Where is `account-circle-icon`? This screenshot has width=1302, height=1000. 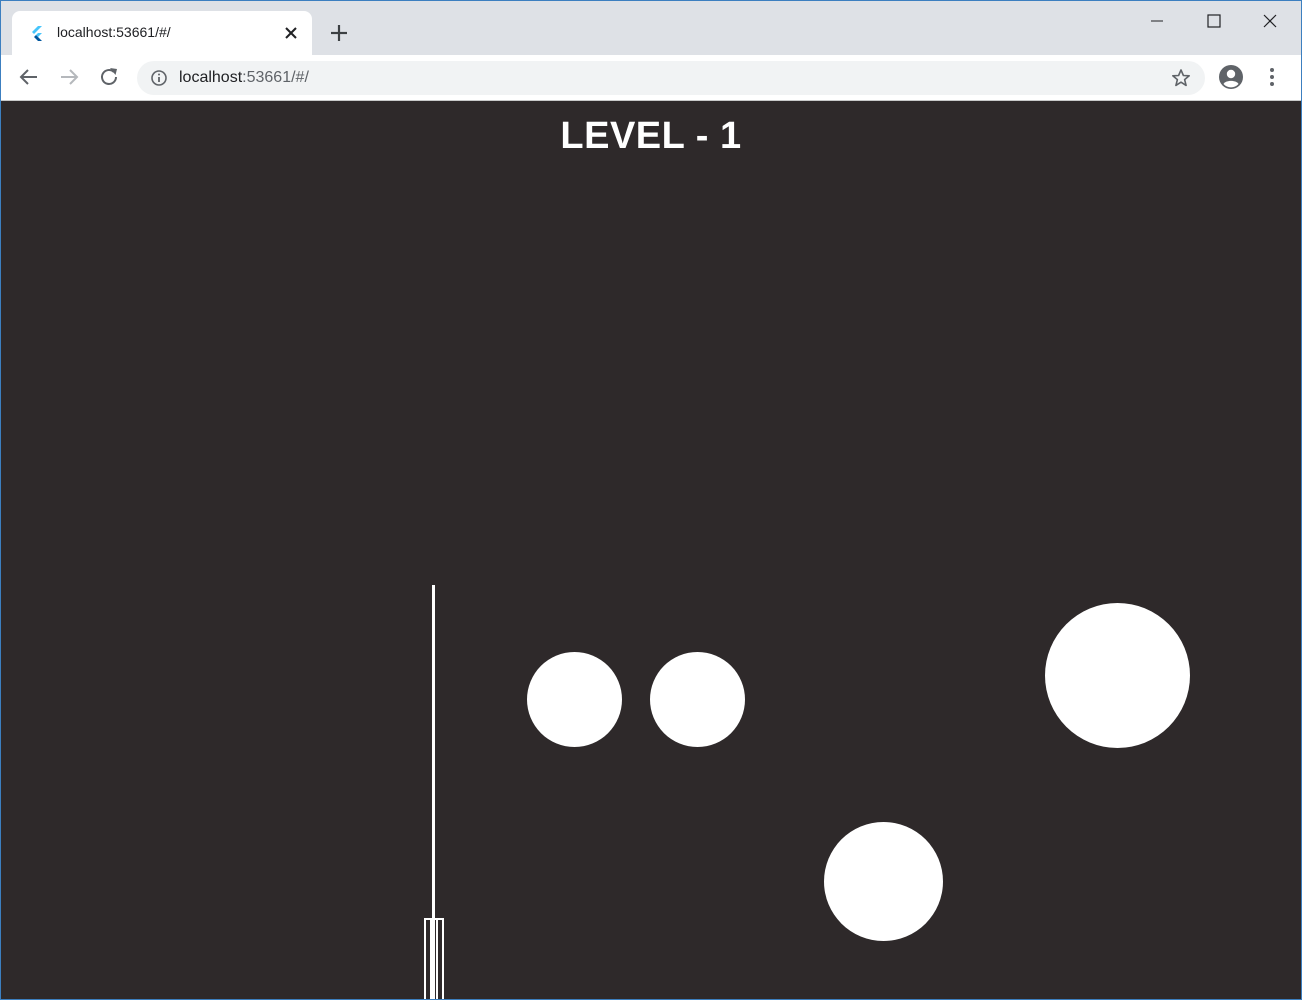
account-circle-icon is located at coordinates (1231, 77).